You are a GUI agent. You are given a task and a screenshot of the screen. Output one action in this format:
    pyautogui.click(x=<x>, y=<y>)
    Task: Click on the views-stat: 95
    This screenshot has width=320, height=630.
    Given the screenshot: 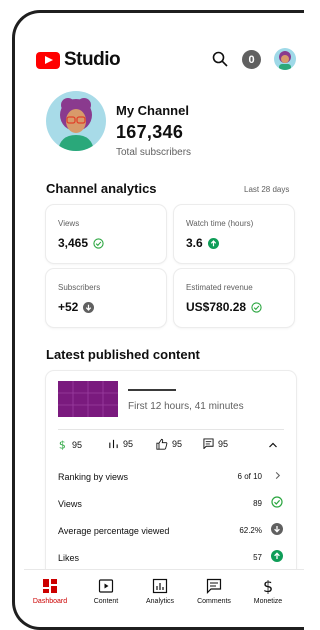 What is the action you would take?
    pyautogui.click(x=120, y=443)
    